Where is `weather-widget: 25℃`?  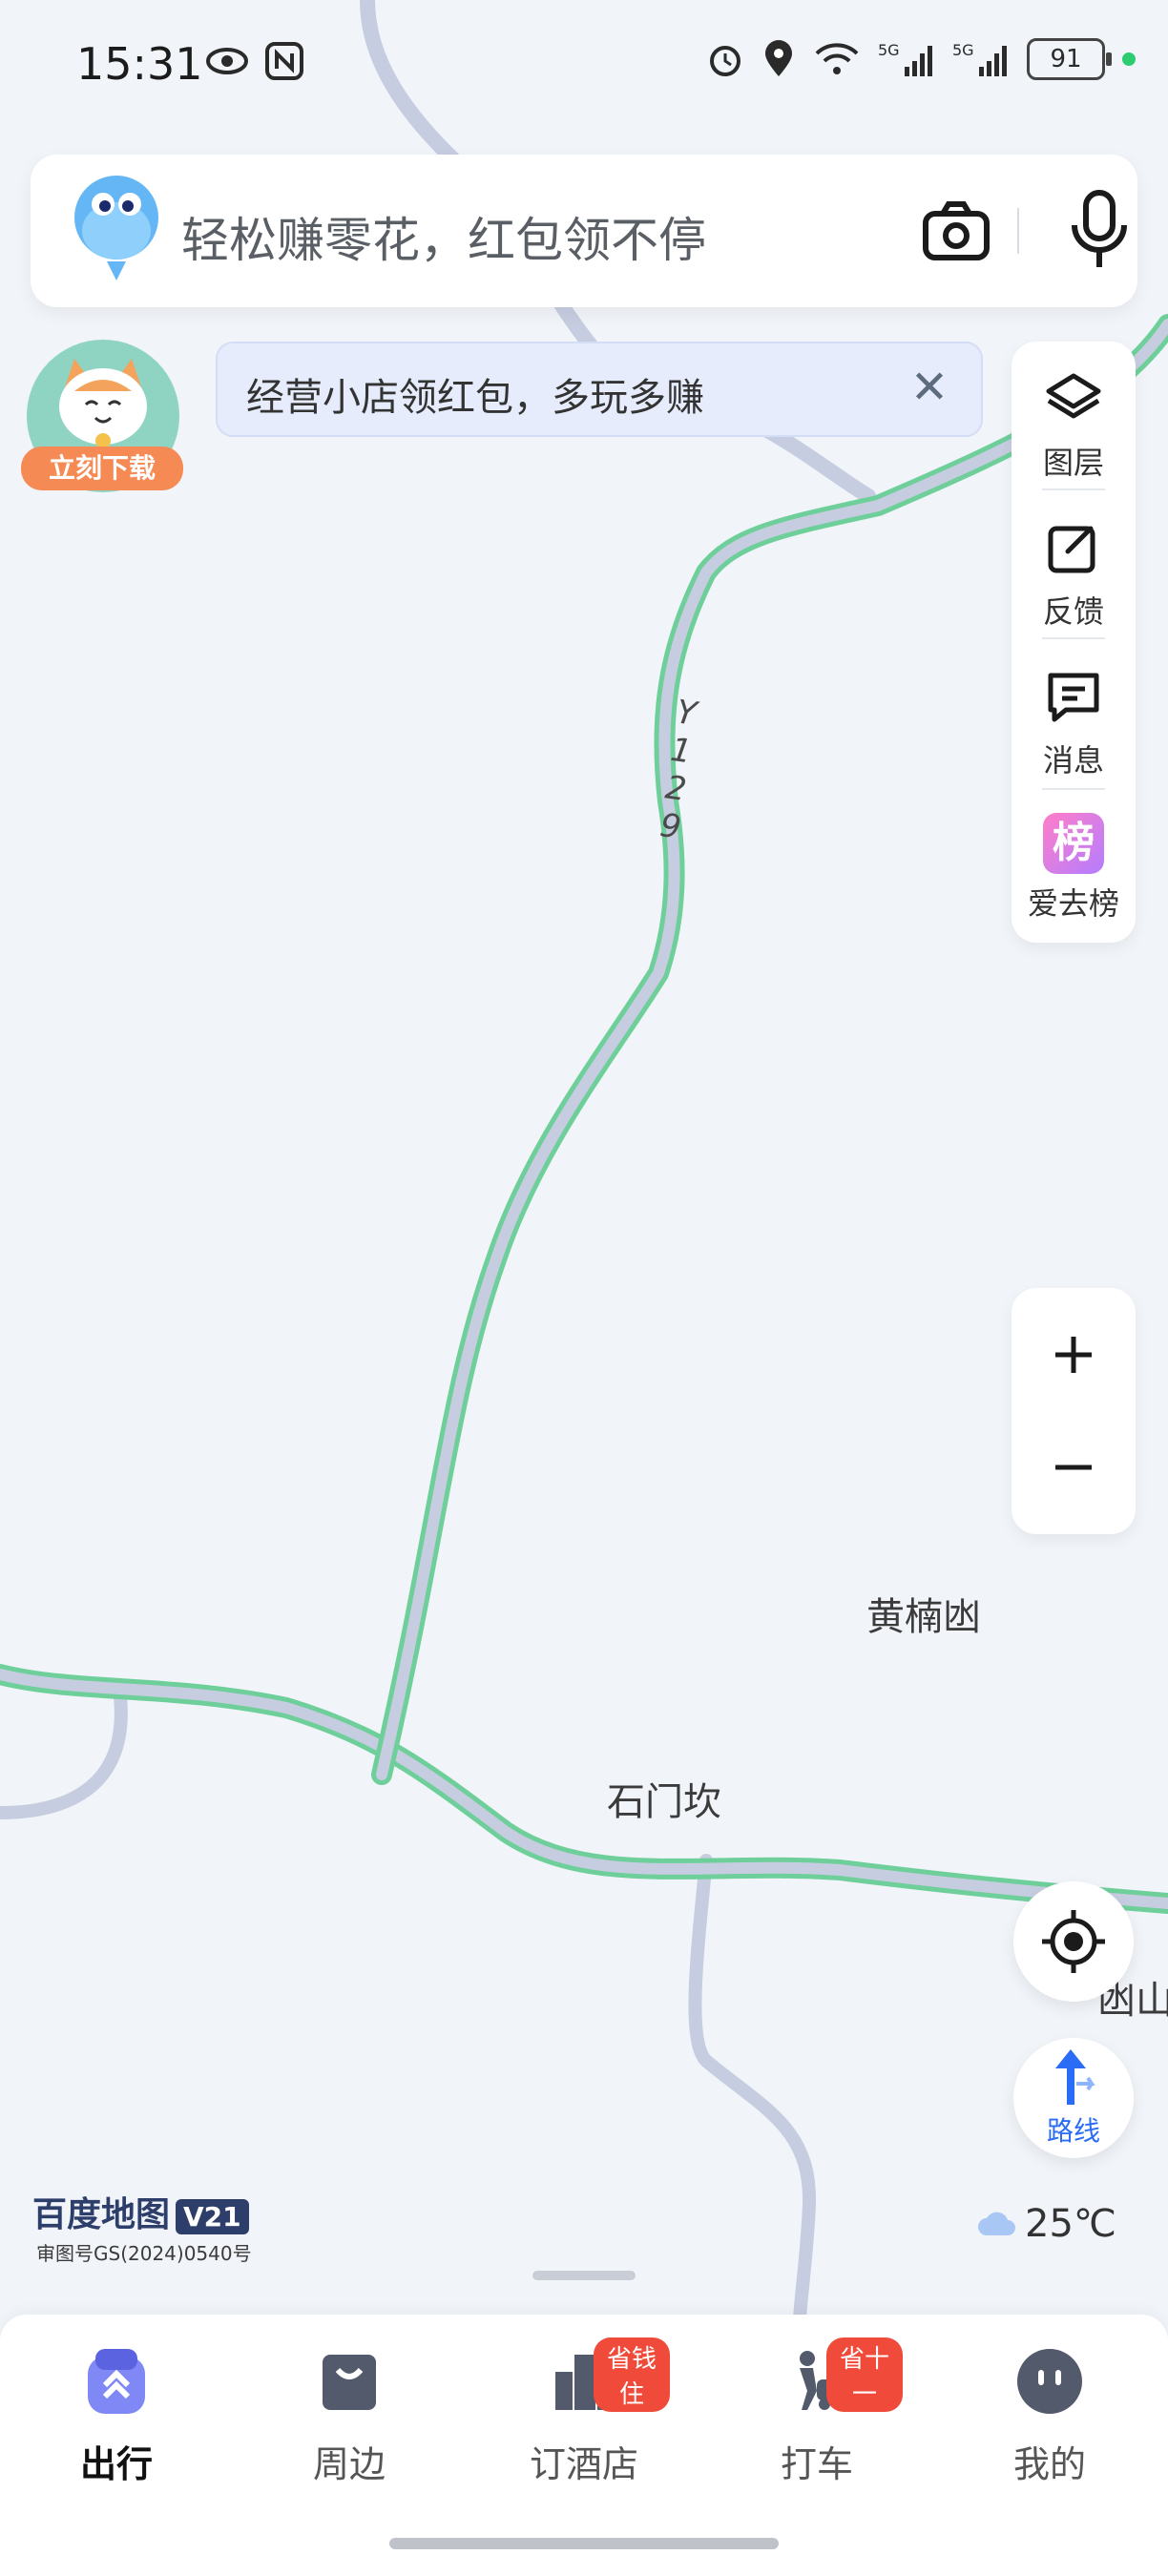 weather-widget: 25℃ is located at coordinates (1046, 2224).